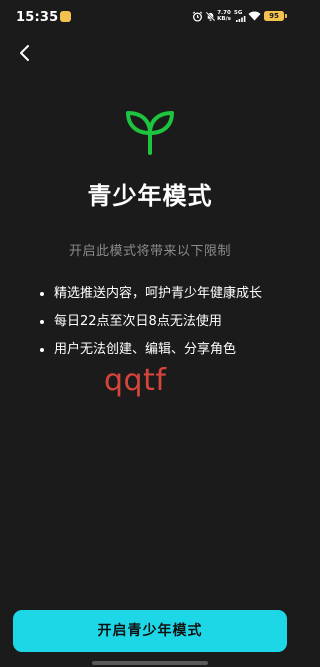 Image resolution: width=320 pixels, height=667 pixels. I want to click on watermark-text: qqtf, so click(135, 380).